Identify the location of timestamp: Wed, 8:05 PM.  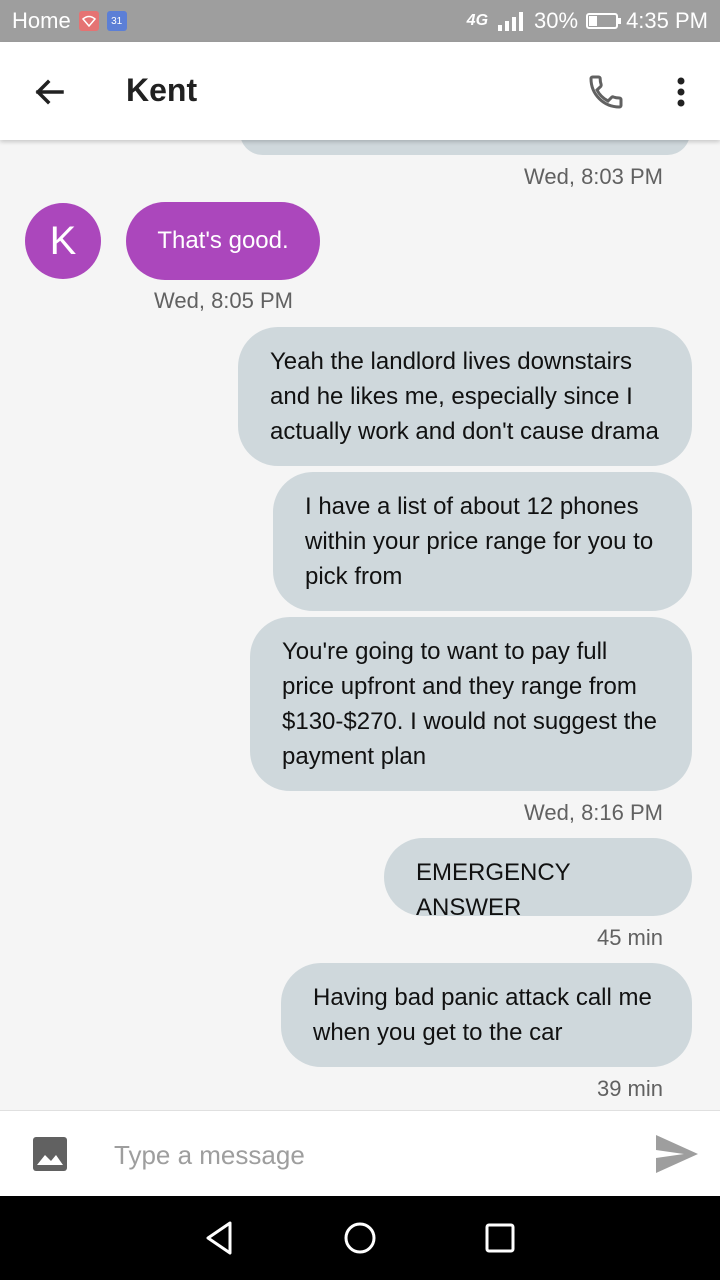
(223, 300).